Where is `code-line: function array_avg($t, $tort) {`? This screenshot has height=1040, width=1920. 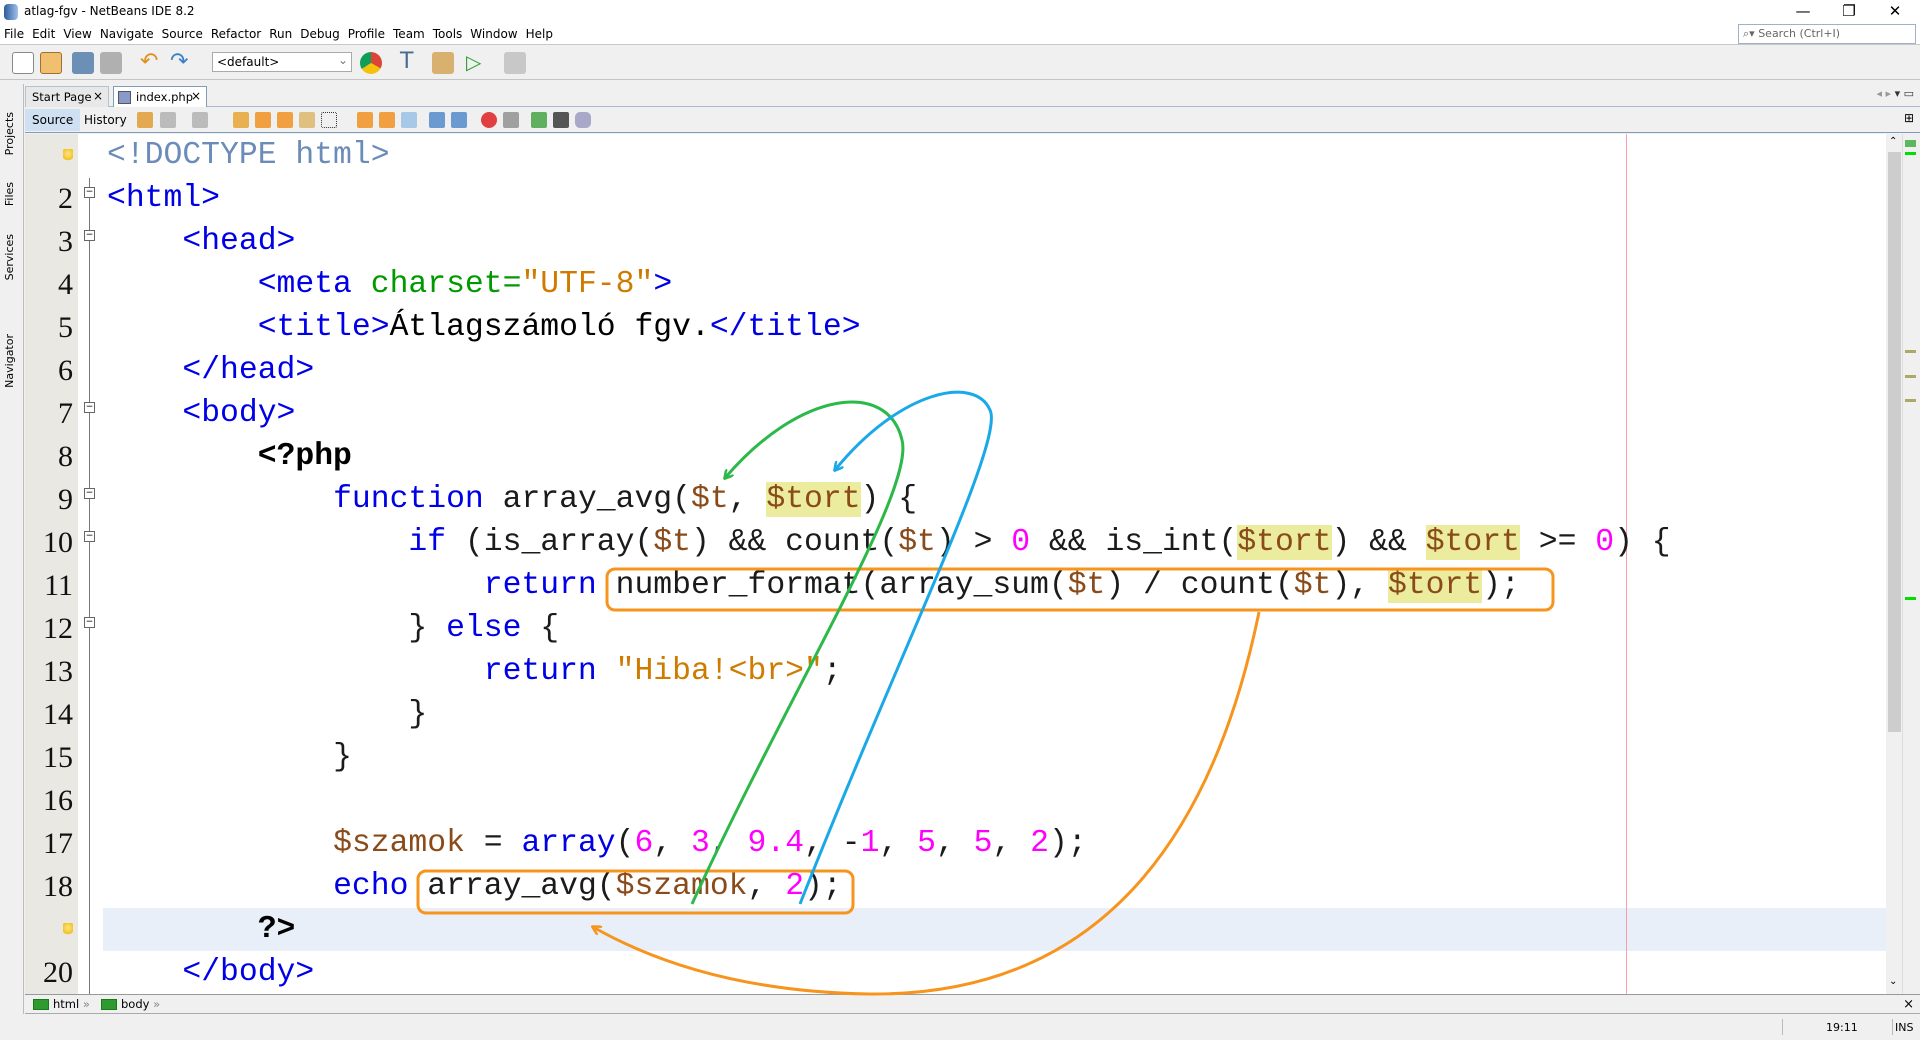
code-line: function array_avg($t, $tort) { is located at coordinates (512, 499).